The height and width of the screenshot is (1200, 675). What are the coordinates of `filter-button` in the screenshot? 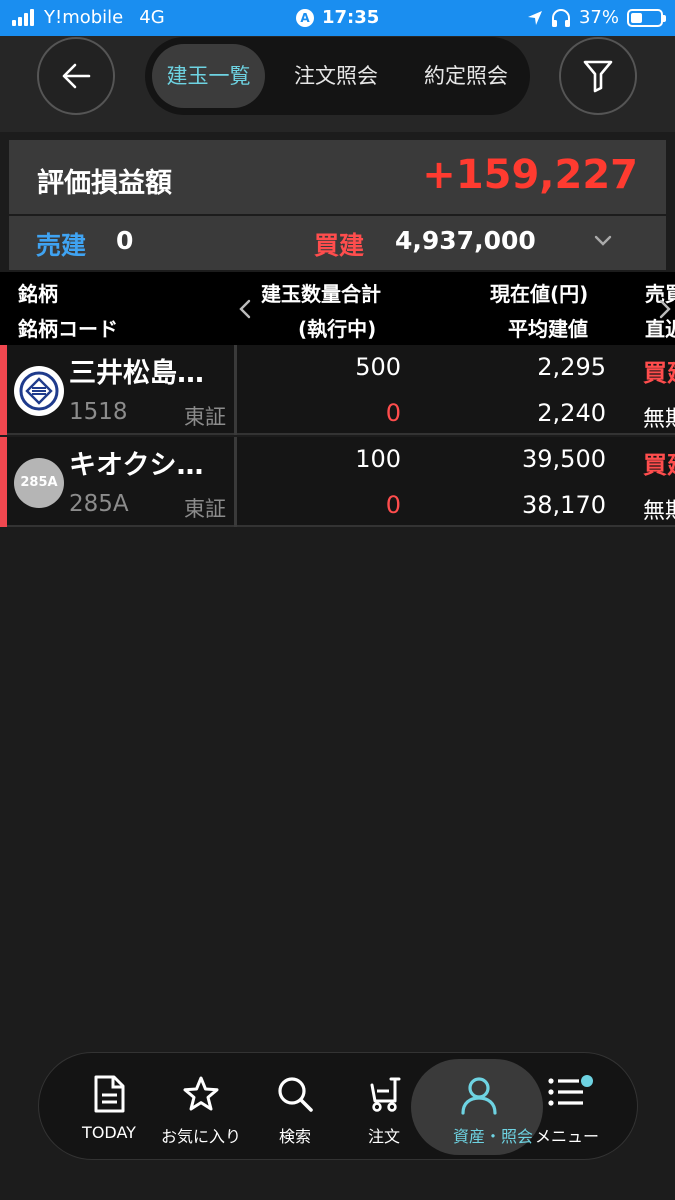 It's located at (598, 76).